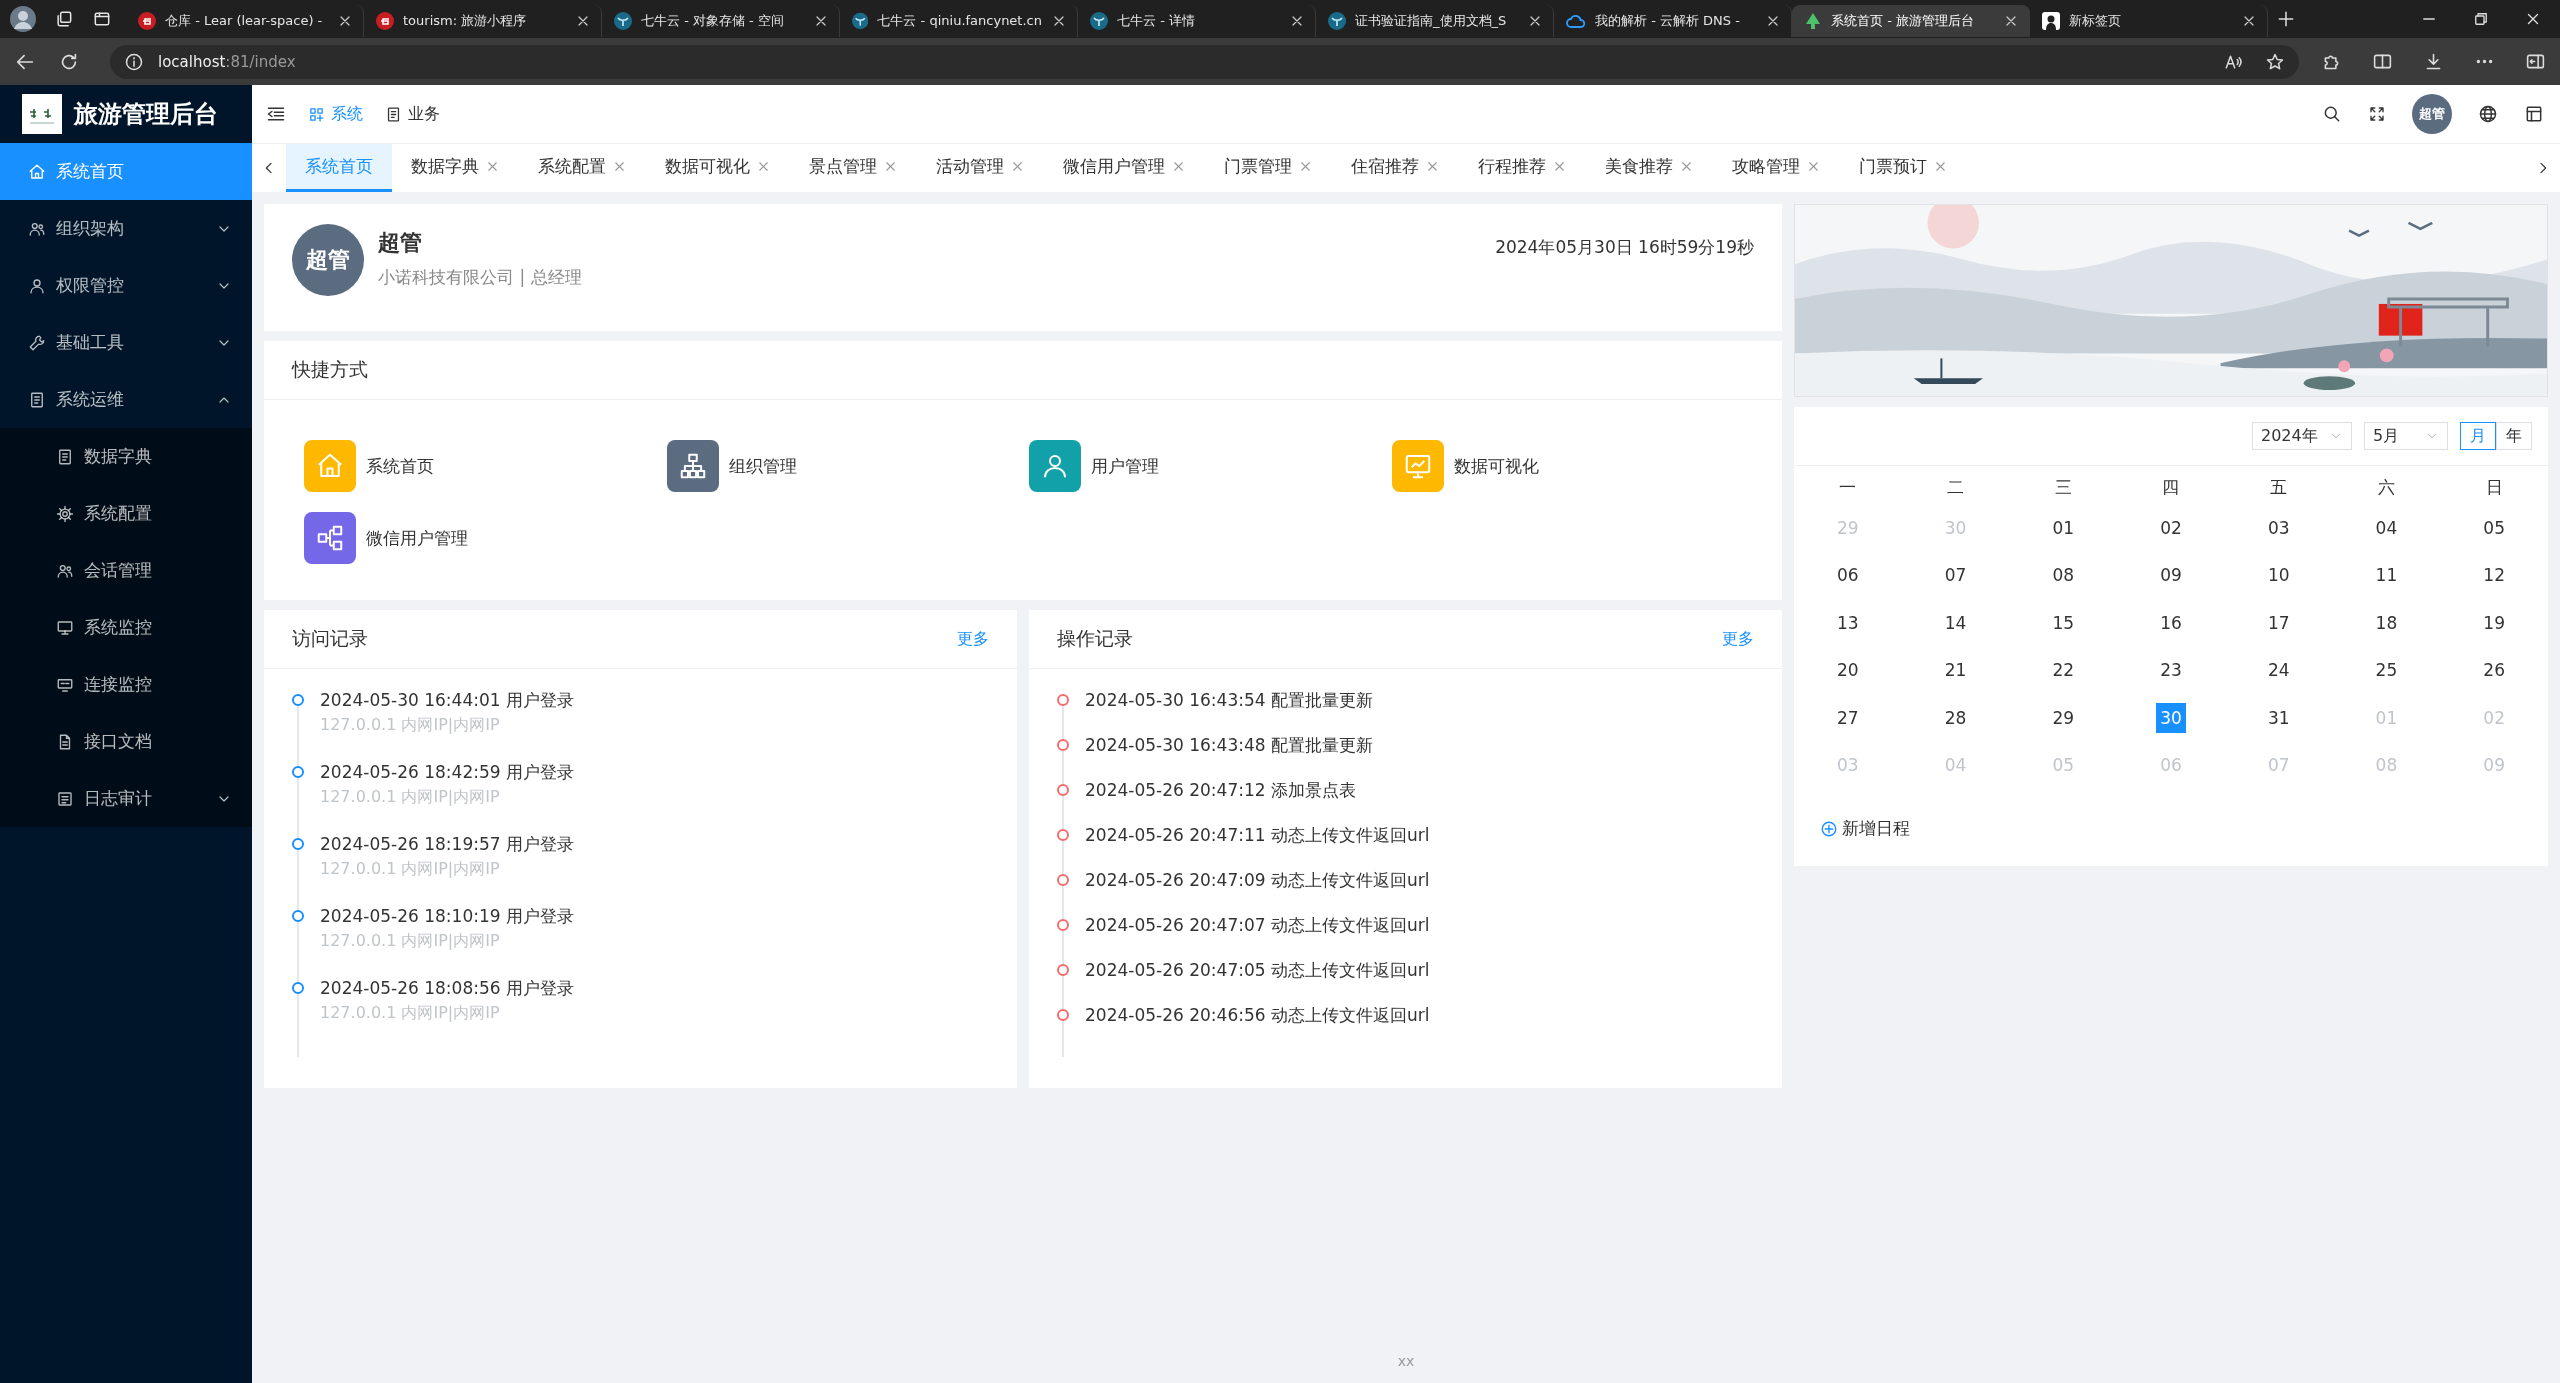 The height and width of the screenshot is (1383, 2560). What do you see at coordinates (1572, 466) in the screenshot?
I see `shortcut-item: 数据可视化` at bounding box center [1572, 466].